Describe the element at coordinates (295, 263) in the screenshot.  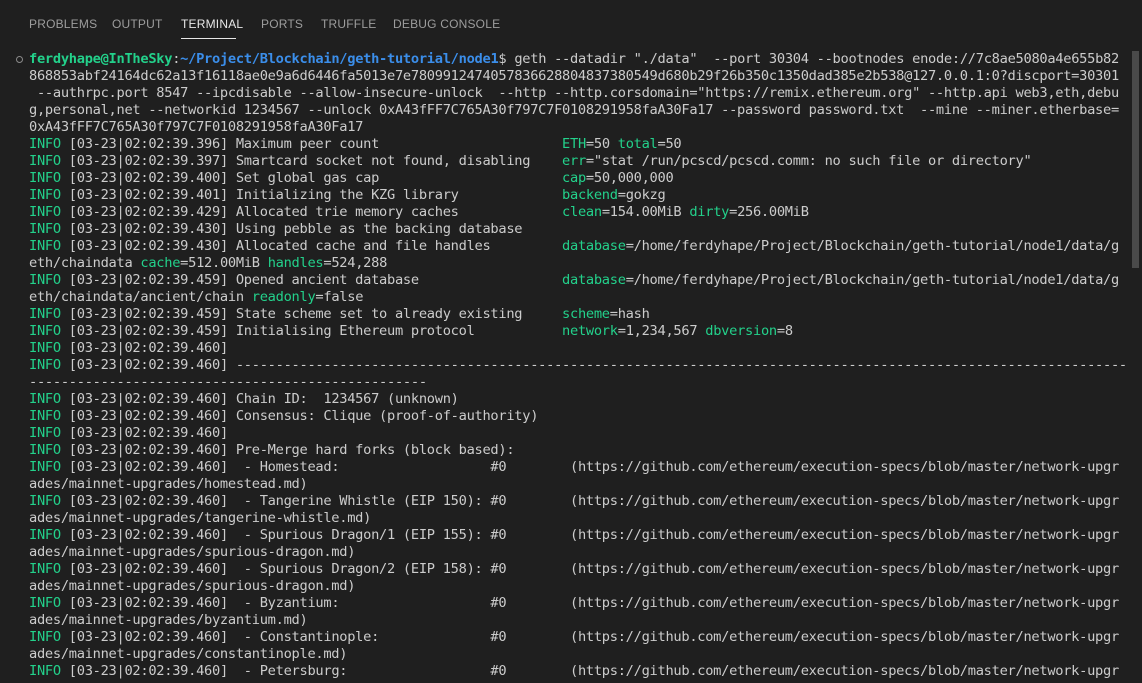
I see `log-key: handles` at that location.